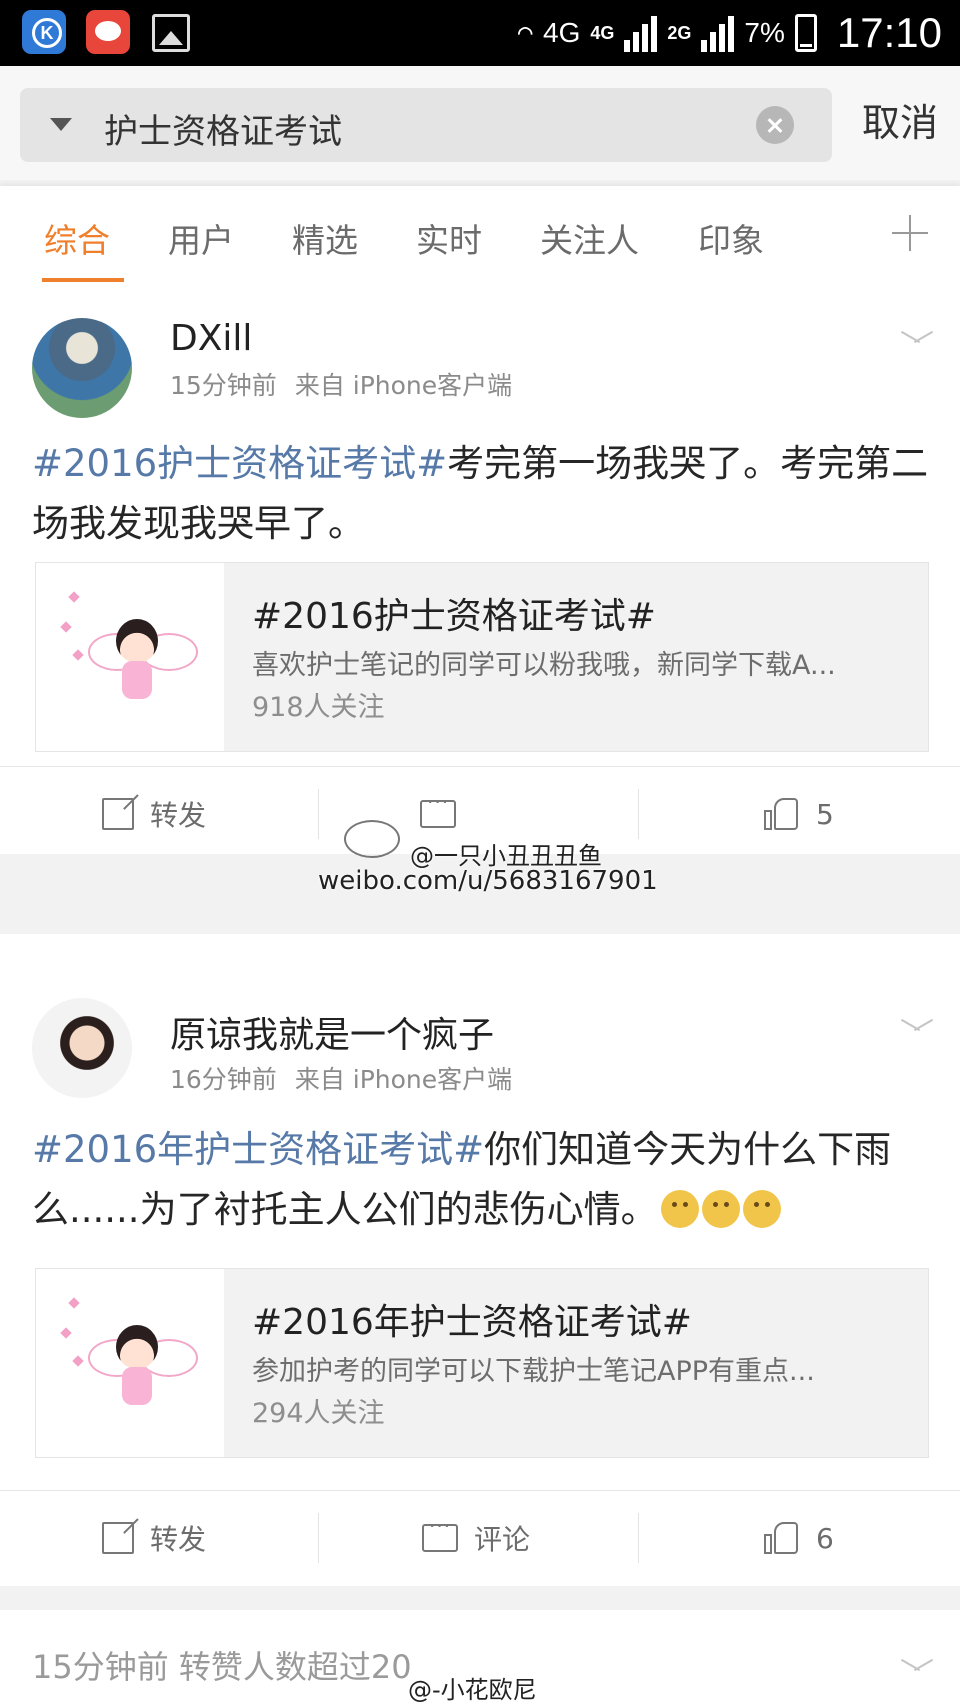  What do you see at coordinates (472, 1322) in the screenshot?
I see `topic-title: #2016年护士资格证考试#` at bounding box center [472, 1322].